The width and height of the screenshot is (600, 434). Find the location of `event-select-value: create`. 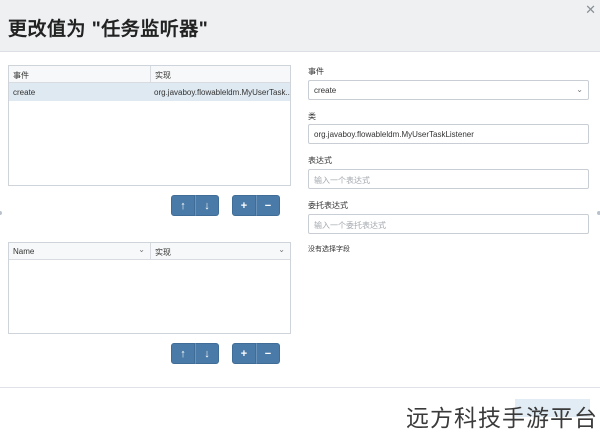

event-select-value: create is located at coordinates (325, 90).